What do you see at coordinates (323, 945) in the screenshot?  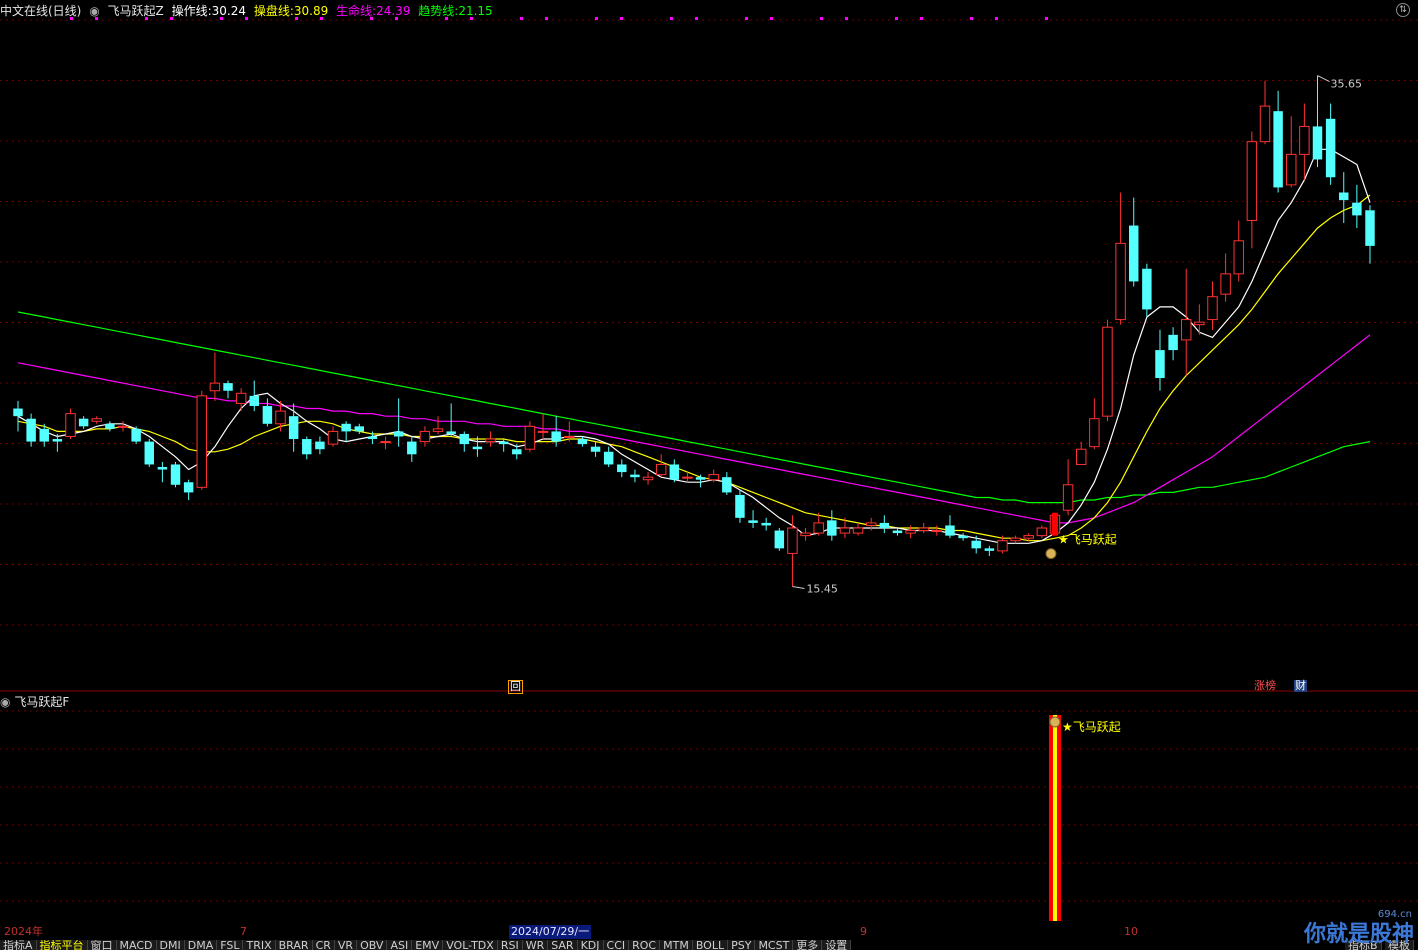 I see `tab-9: CR` at bounding box center [323, 945].